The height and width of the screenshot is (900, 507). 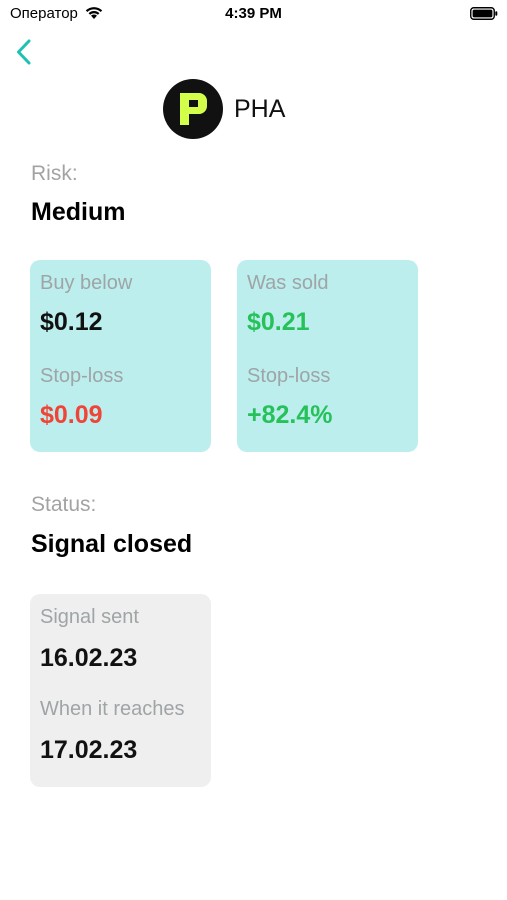 I want to click on buy-below-value: $0.12, so click(x=71, y=322).